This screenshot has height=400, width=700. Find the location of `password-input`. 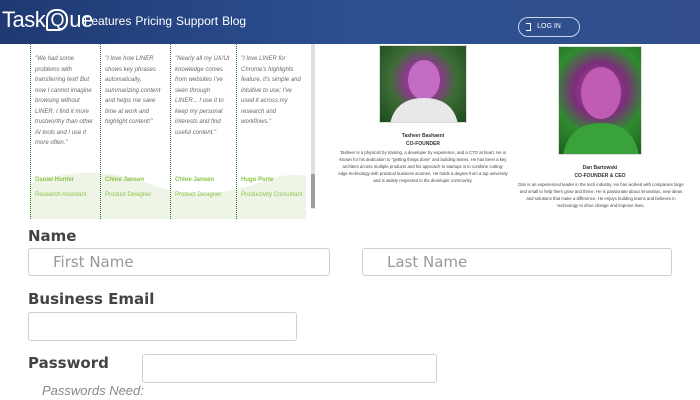

password-input is located at coordinates (289, 368).